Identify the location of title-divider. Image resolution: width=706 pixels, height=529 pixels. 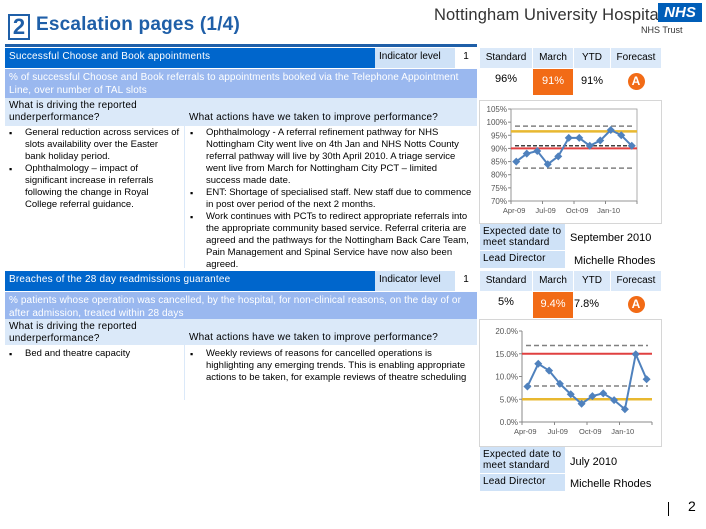
(241, 45).